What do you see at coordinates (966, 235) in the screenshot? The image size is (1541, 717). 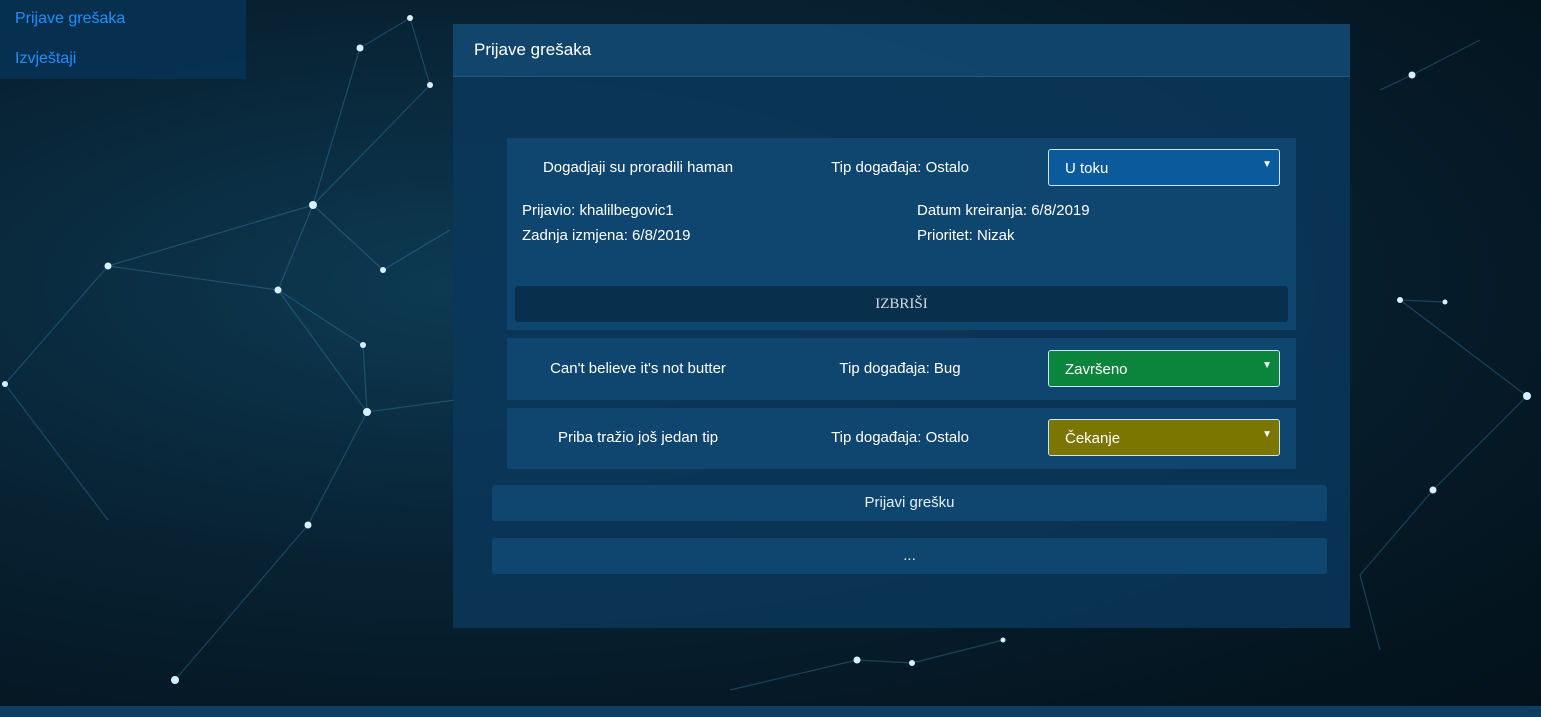 I see `priority: Prioritet: Nizak` at bounding box center [966, 235].